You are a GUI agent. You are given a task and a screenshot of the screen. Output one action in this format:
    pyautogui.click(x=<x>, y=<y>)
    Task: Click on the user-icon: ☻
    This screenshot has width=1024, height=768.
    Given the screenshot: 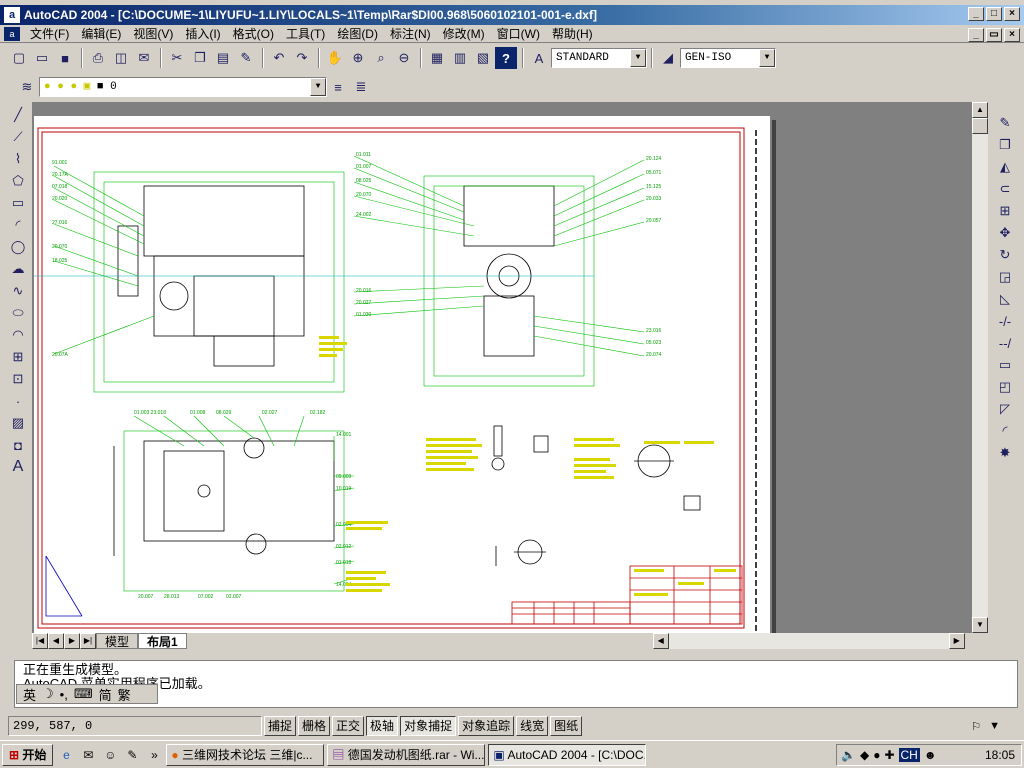 What is the action you would take?
    pyautogui.click(x=930, y=755)
    